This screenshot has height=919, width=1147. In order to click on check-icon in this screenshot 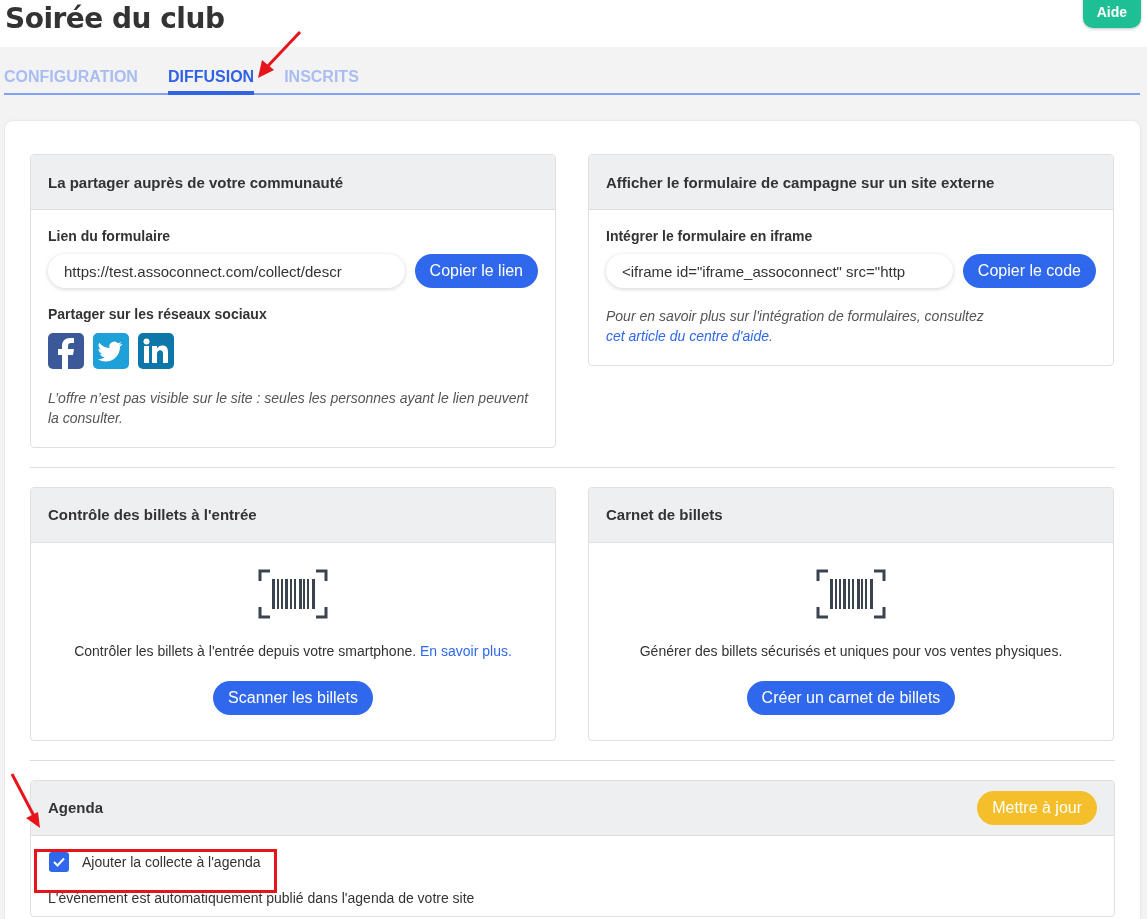, I will do `click(59, 861)`.